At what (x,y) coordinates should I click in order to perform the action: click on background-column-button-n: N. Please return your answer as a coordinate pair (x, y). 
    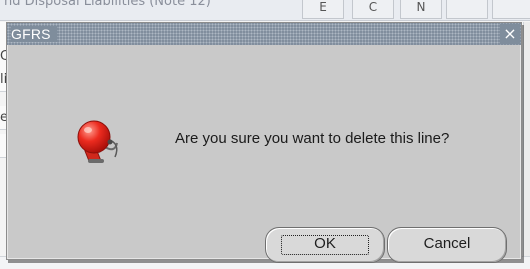
    Looking at the image, I should click on (421, 9).